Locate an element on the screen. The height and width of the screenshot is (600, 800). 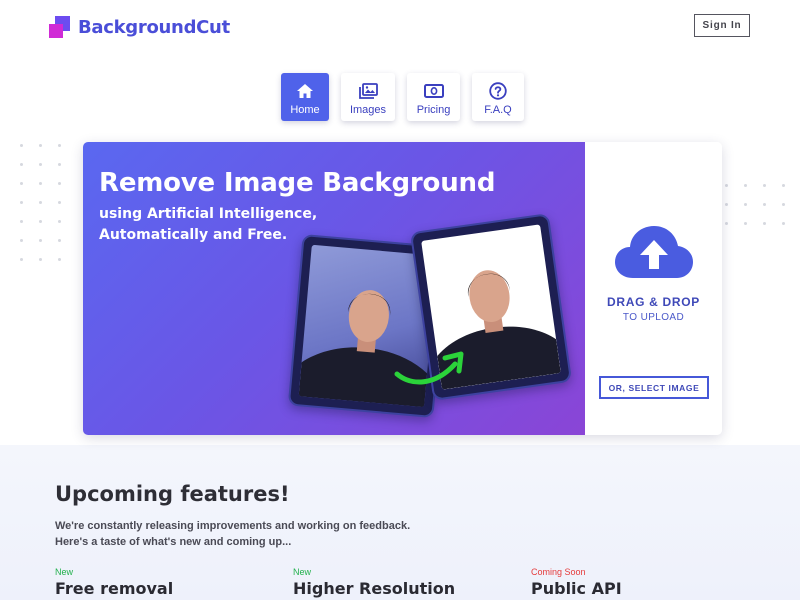
tab-home: Home is located at coordinates (305, 97).